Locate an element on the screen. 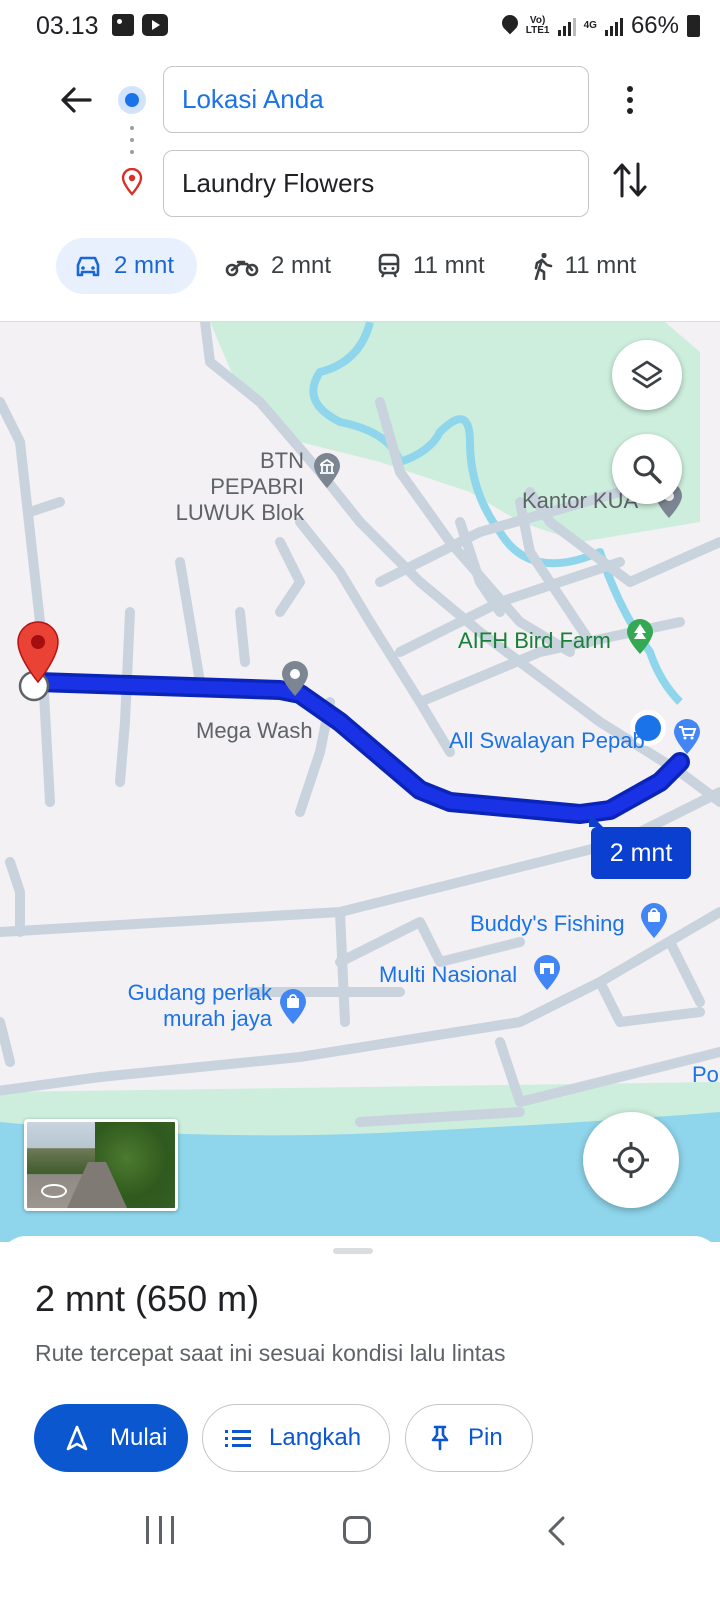  poi-btn-pepabri: BTN PEPABRI LUWUK Blok is located at coordinates (234, 487).